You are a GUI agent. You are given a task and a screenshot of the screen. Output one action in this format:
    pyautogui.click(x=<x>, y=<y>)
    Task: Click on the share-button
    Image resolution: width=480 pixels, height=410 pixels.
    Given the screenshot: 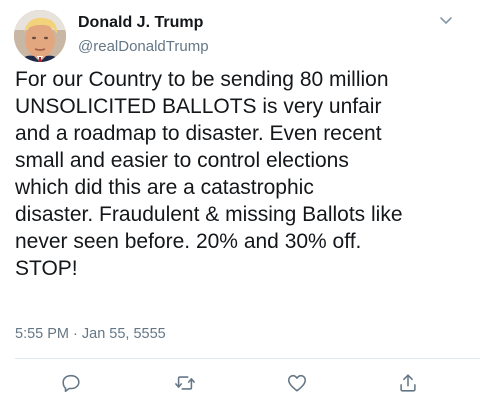 What is the action you would take?
    pyautogui.click(x=408, y=383)
    